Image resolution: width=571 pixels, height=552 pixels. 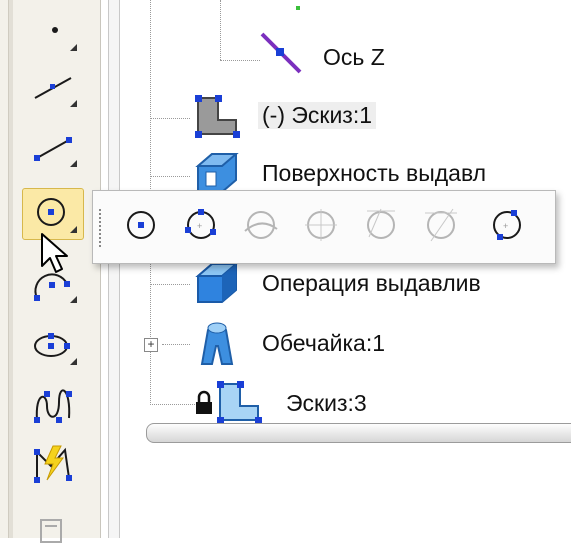 I want to click on lock-icon, so click(x=204, y=405).